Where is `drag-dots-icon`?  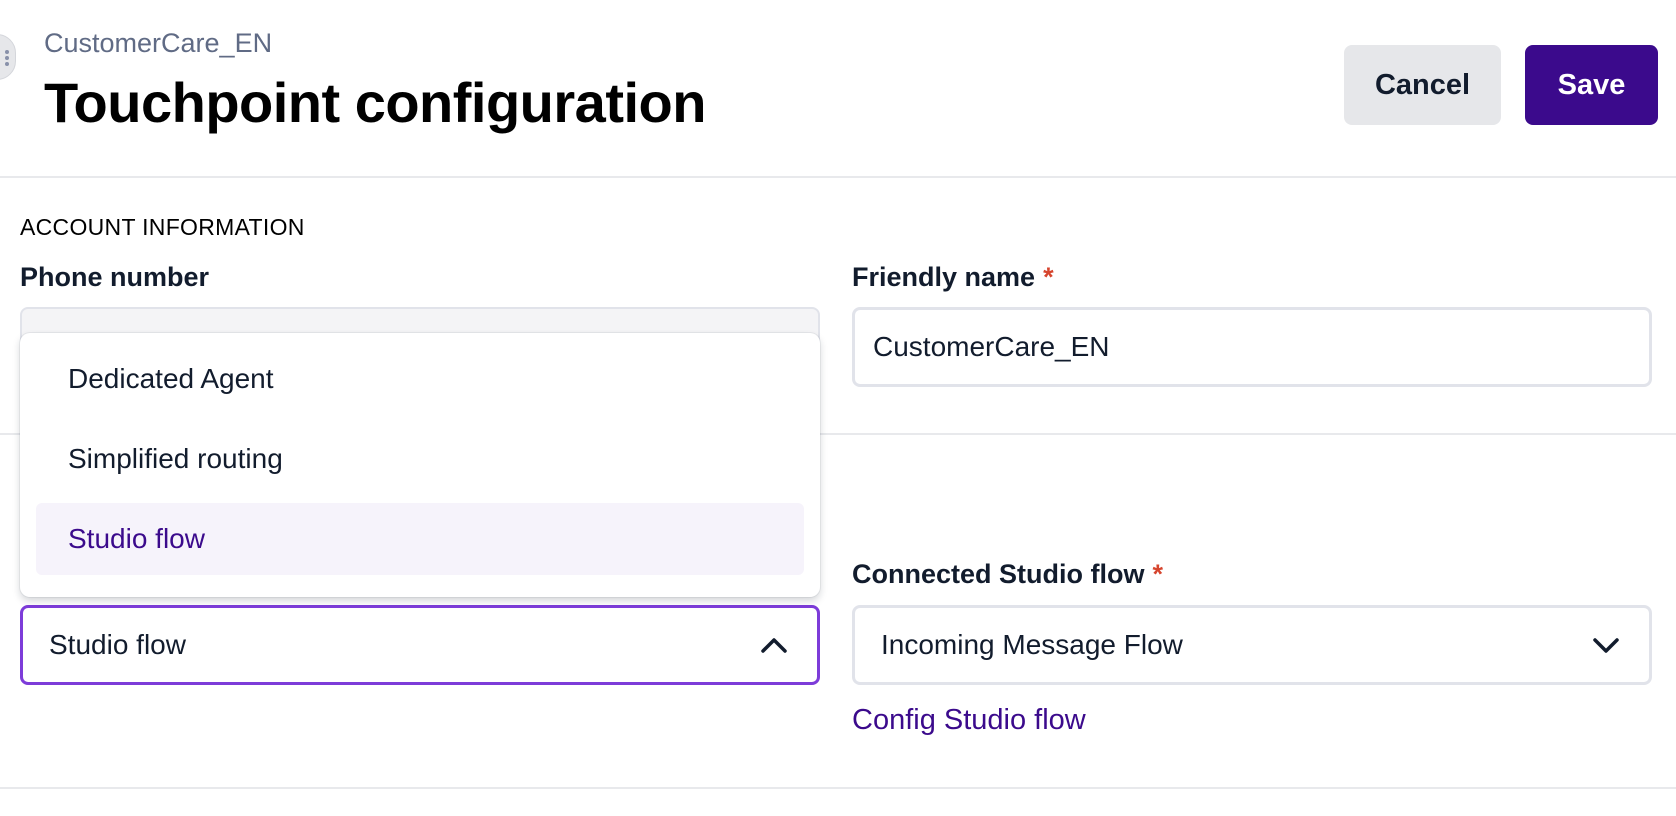
drag-dots-icon is located at coordinates (7, 58).